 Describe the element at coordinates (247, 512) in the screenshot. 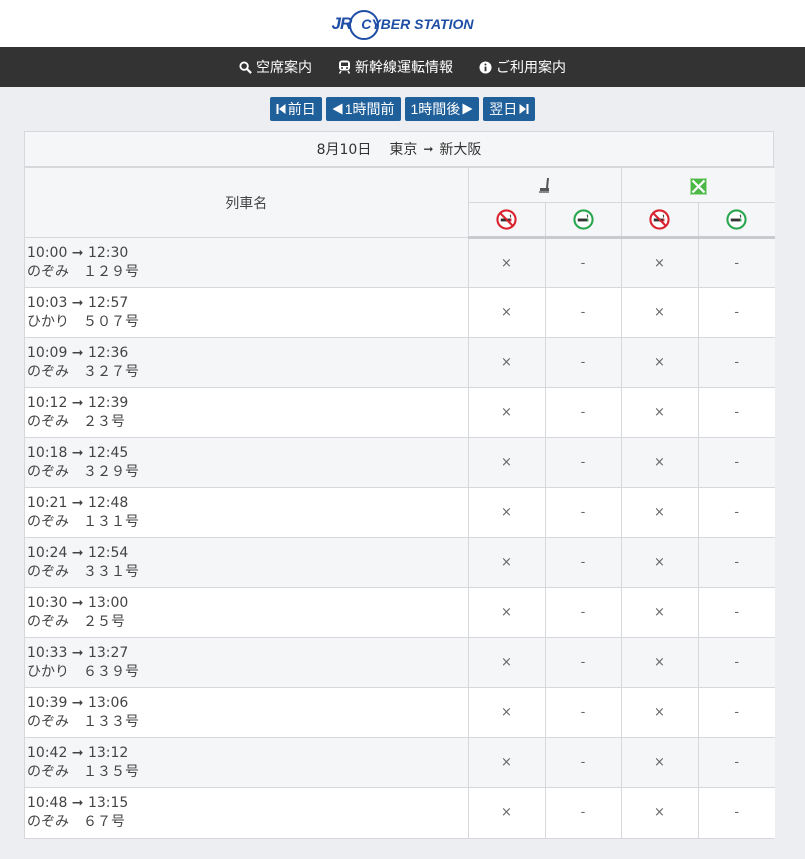

I see `train-cell: 10:21 ➞ 12:48 のぞみ １３１号` at that location.